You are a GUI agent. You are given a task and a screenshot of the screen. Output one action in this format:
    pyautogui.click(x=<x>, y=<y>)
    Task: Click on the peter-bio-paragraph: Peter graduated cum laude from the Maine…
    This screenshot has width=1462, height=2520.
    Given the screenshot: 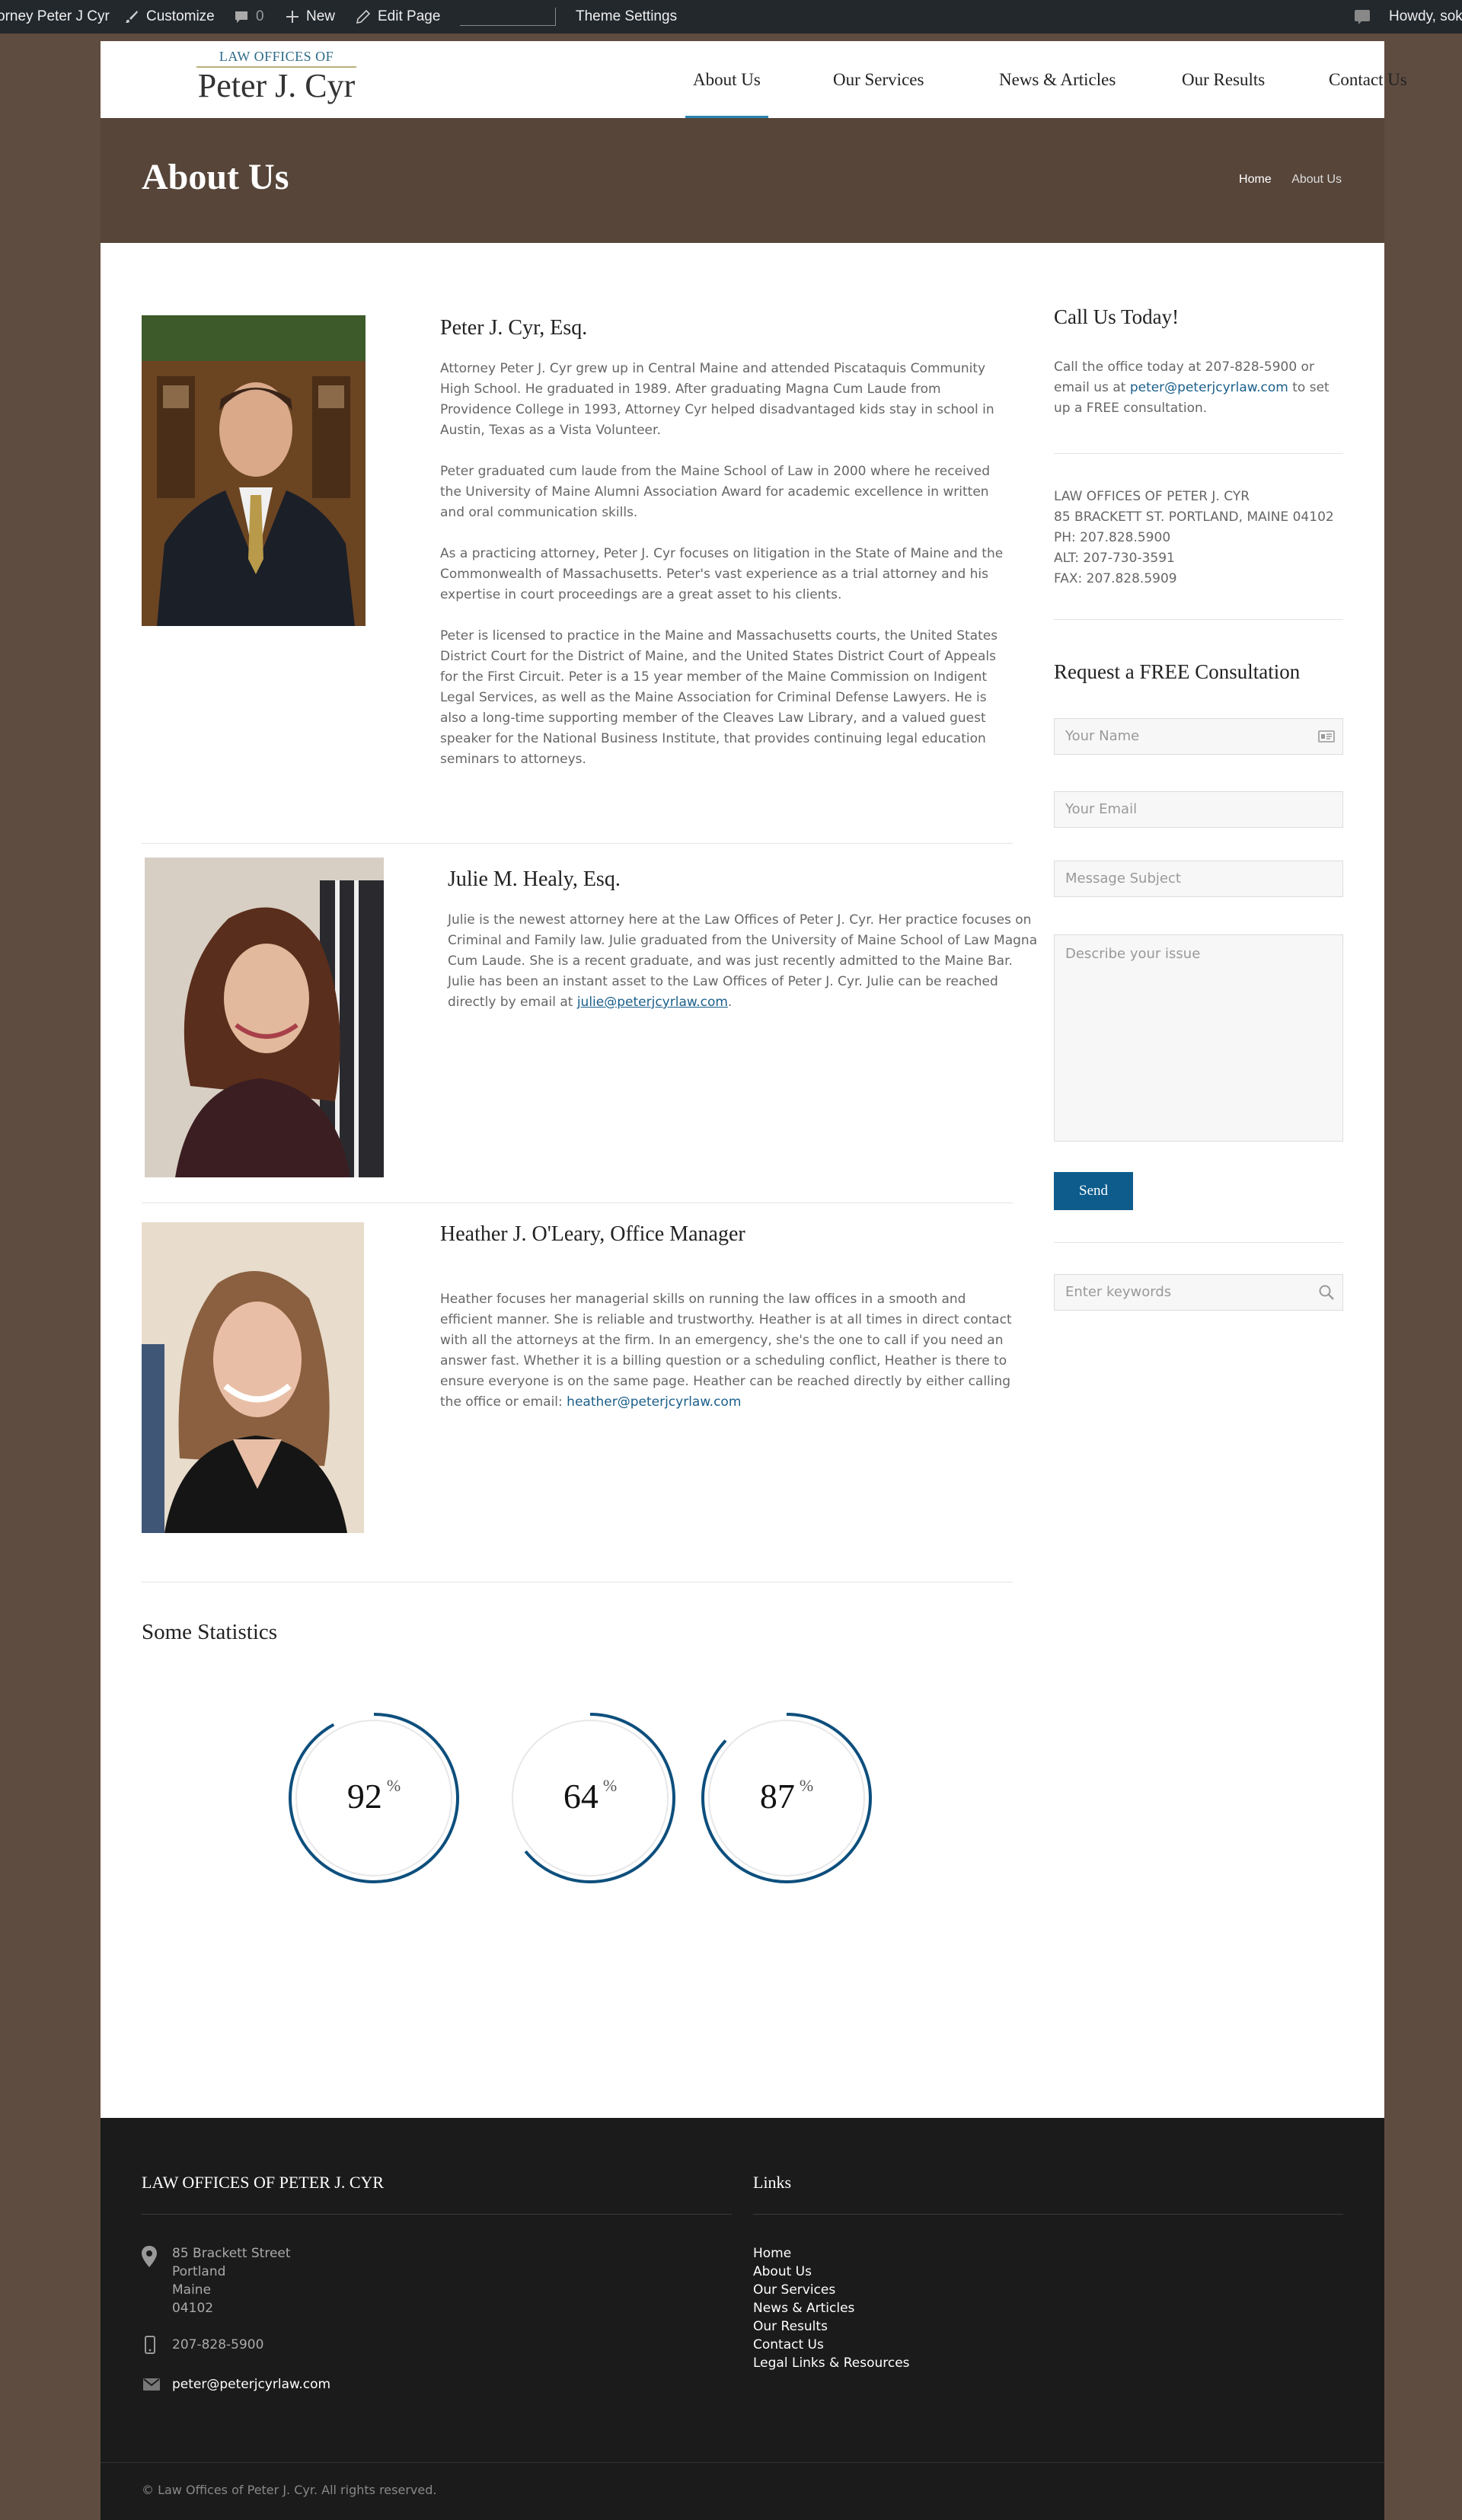 What is the action you would take?
    pyautogui.click(x=715, y=492)
    